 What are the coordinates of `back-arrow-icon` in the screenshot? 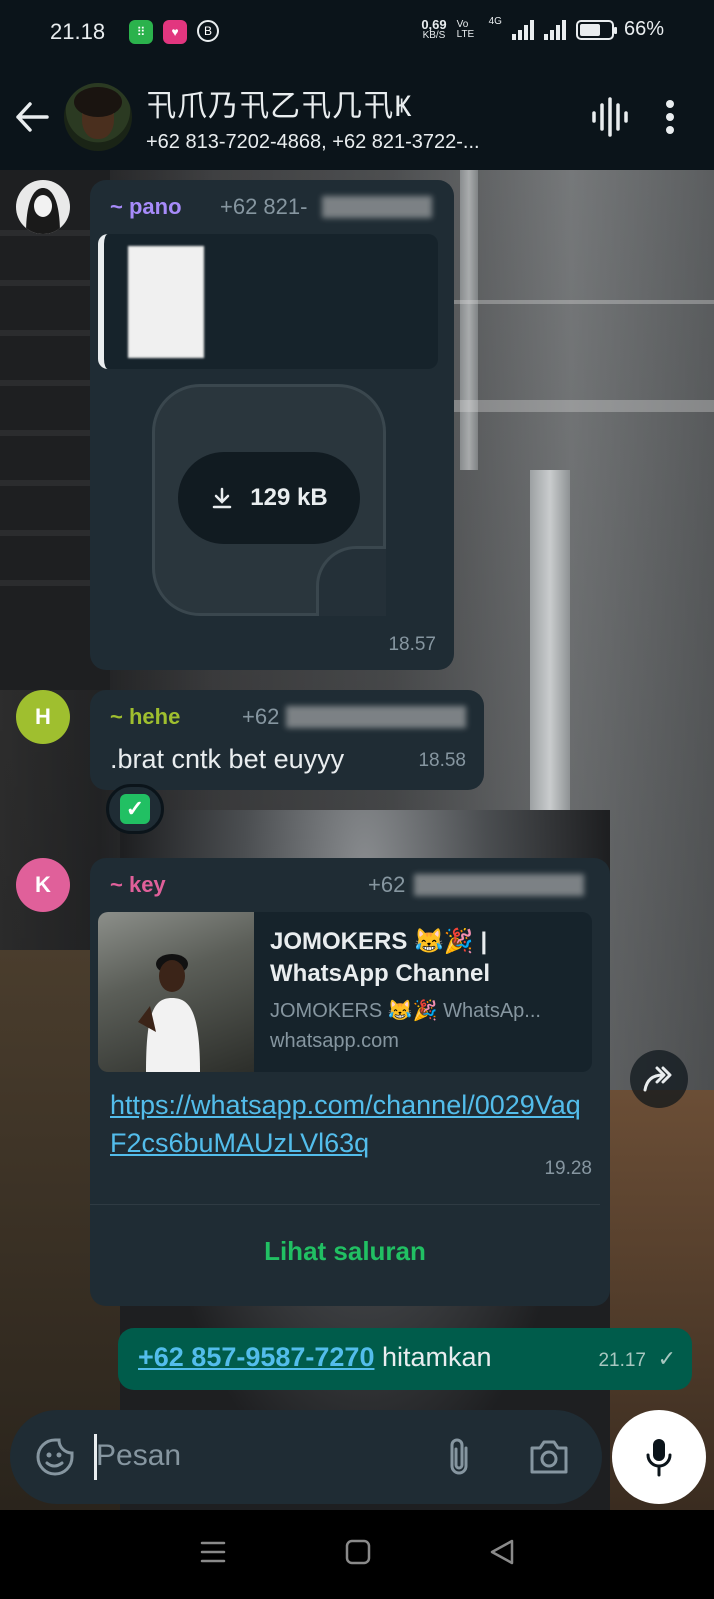 It's located at (32, 117).